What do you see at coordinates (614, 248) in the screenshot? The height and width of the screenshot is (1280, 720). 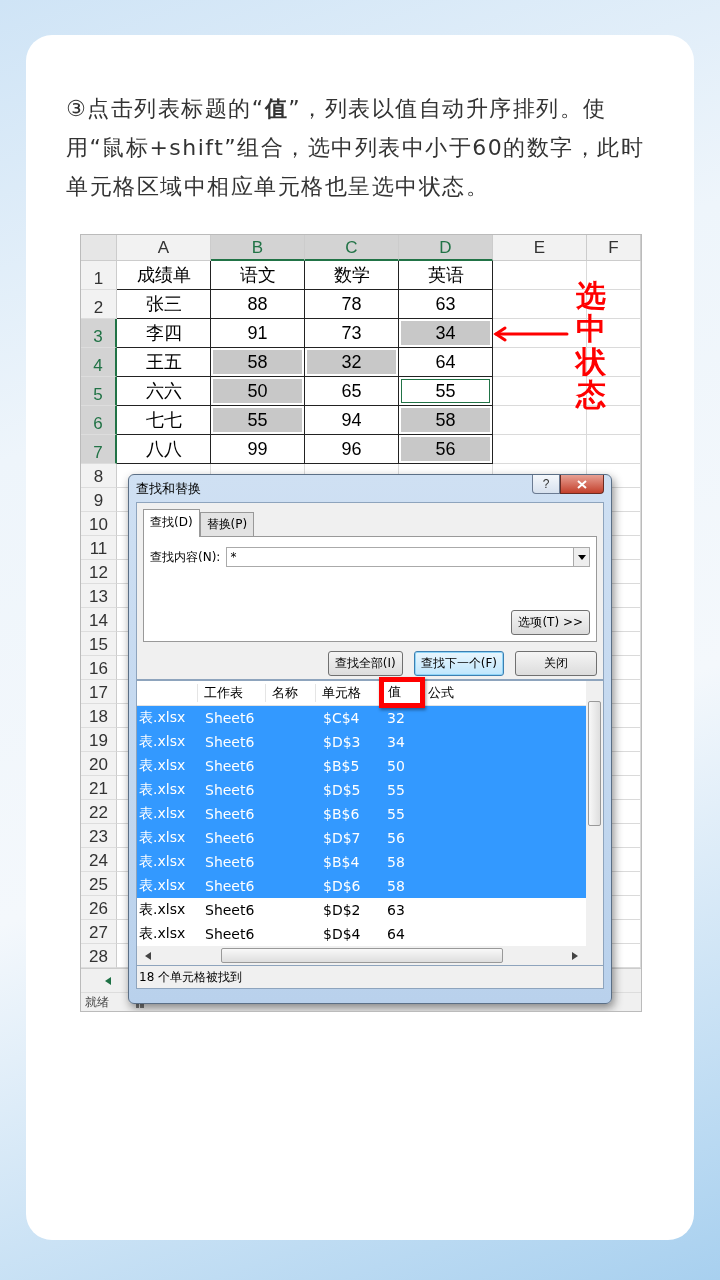 I see `column-header: F` at bounding box center [614, 248].